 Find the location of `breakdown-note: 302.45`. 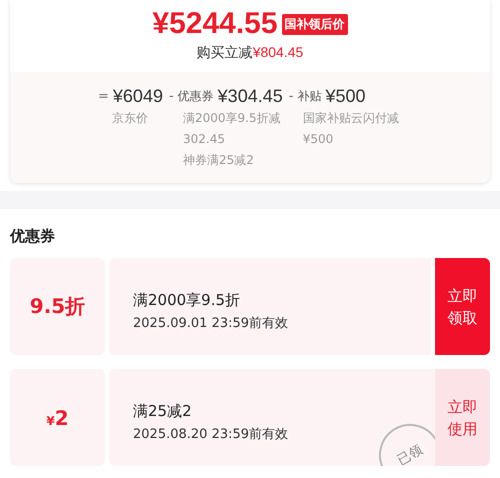

breakdown-note: 302.45 is located at coordinates (204, 139).